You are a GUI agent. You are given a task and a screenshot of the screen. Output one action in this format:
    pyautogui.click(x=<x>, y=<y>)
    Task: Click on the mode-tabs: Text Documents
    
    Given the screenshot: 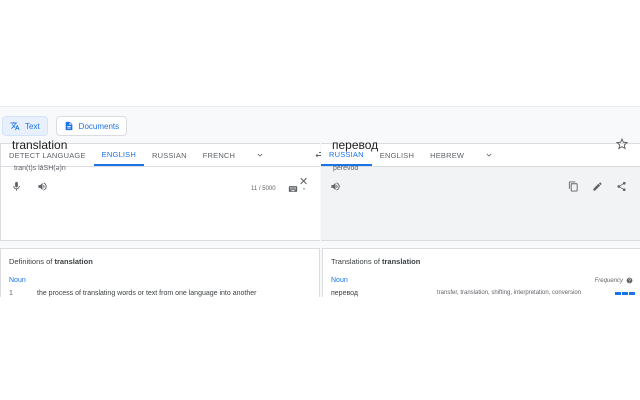 What is the action you would take?
    pyautogui.click(x=64, y=126)
    